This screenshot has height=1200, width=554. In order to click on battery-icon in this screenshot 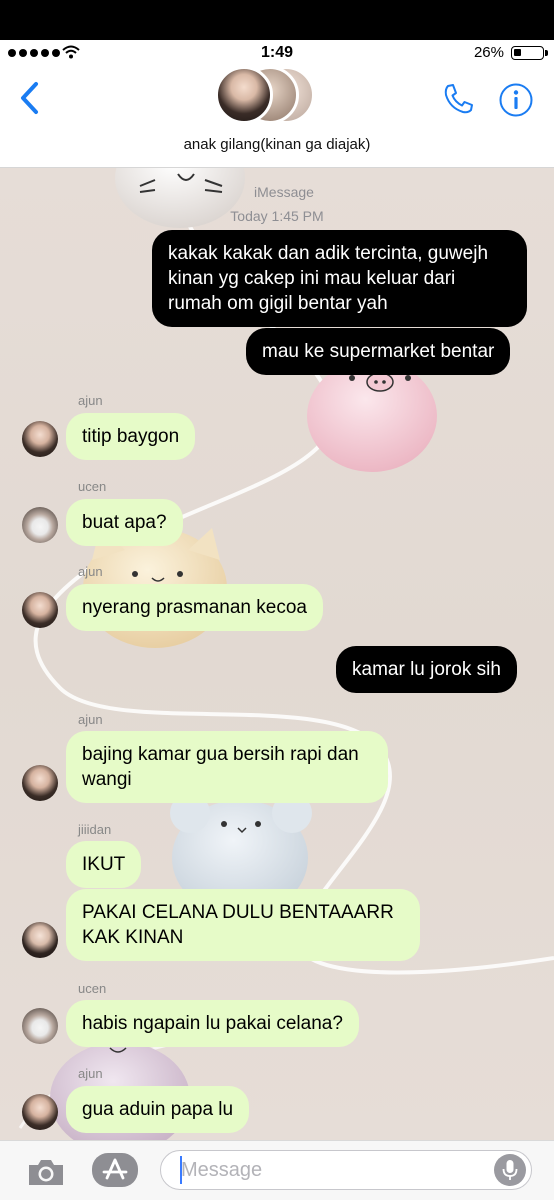, I will do `click(529, 53)`.